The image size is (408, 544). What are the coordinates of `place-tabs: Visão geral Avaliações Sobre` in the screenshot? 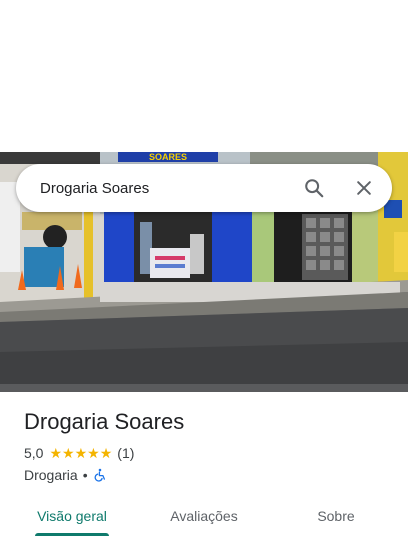 It's located at (204, 516).